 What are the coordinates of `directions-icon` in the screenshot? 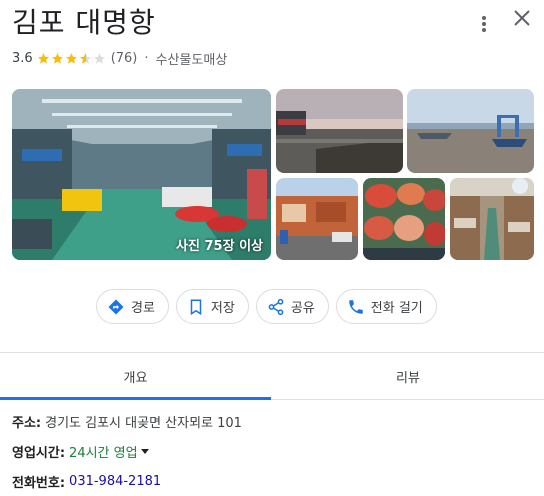 It's located at (116, 306).